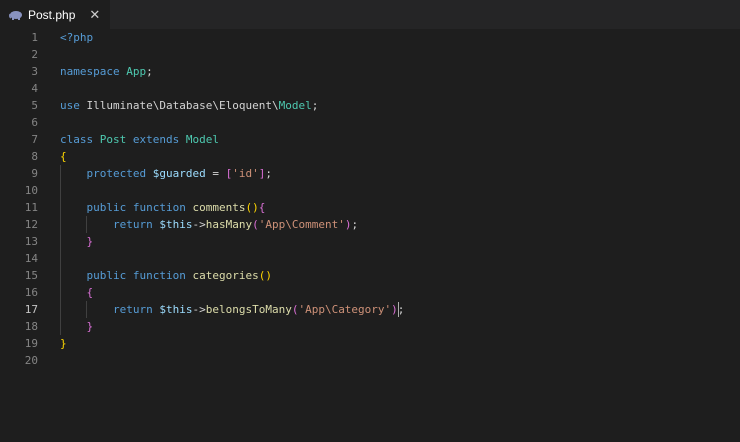  Describe the element at coordinates (34, 156) in the screenshot. I see `line-number: 8` at that location.